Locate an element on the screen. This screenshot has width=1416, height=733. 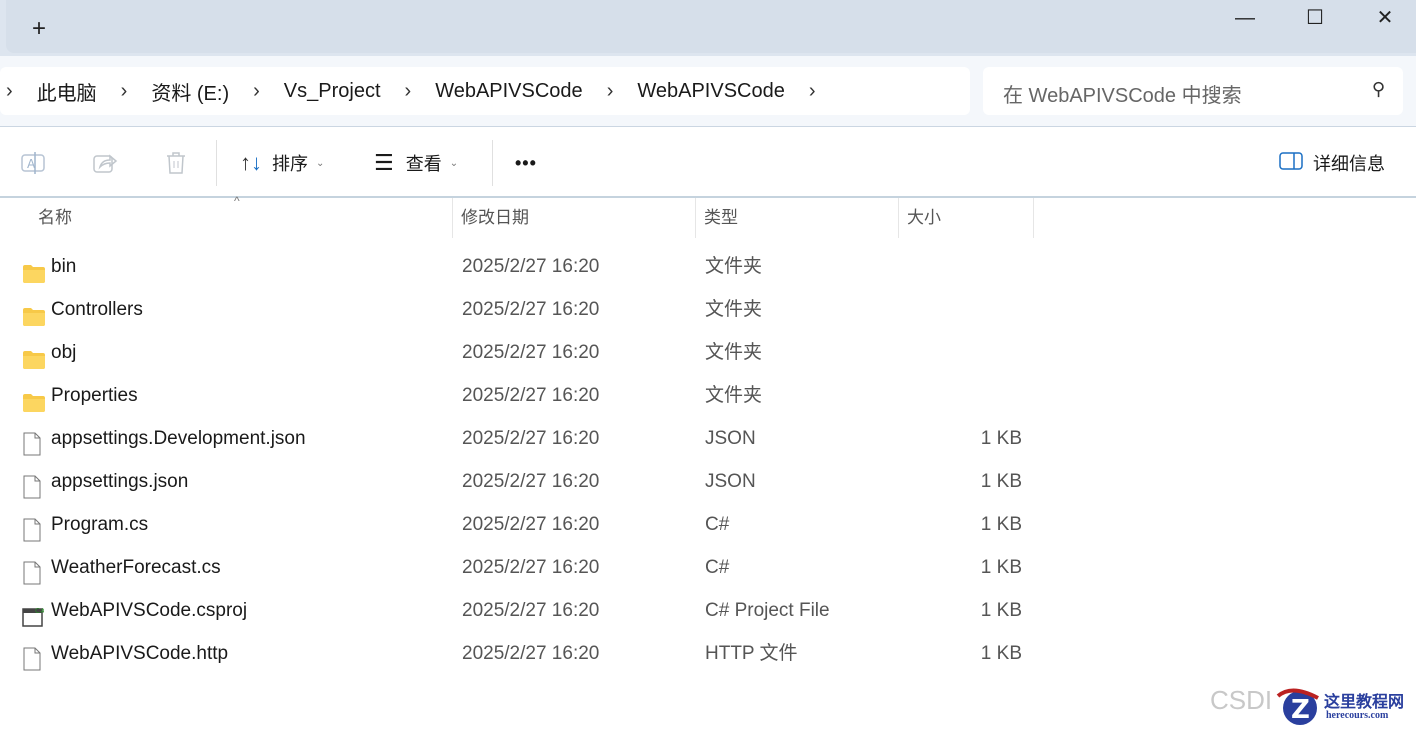
file-row: obj 2025/2/27 16:20 文件夹 is located at coordinates (708, 352).